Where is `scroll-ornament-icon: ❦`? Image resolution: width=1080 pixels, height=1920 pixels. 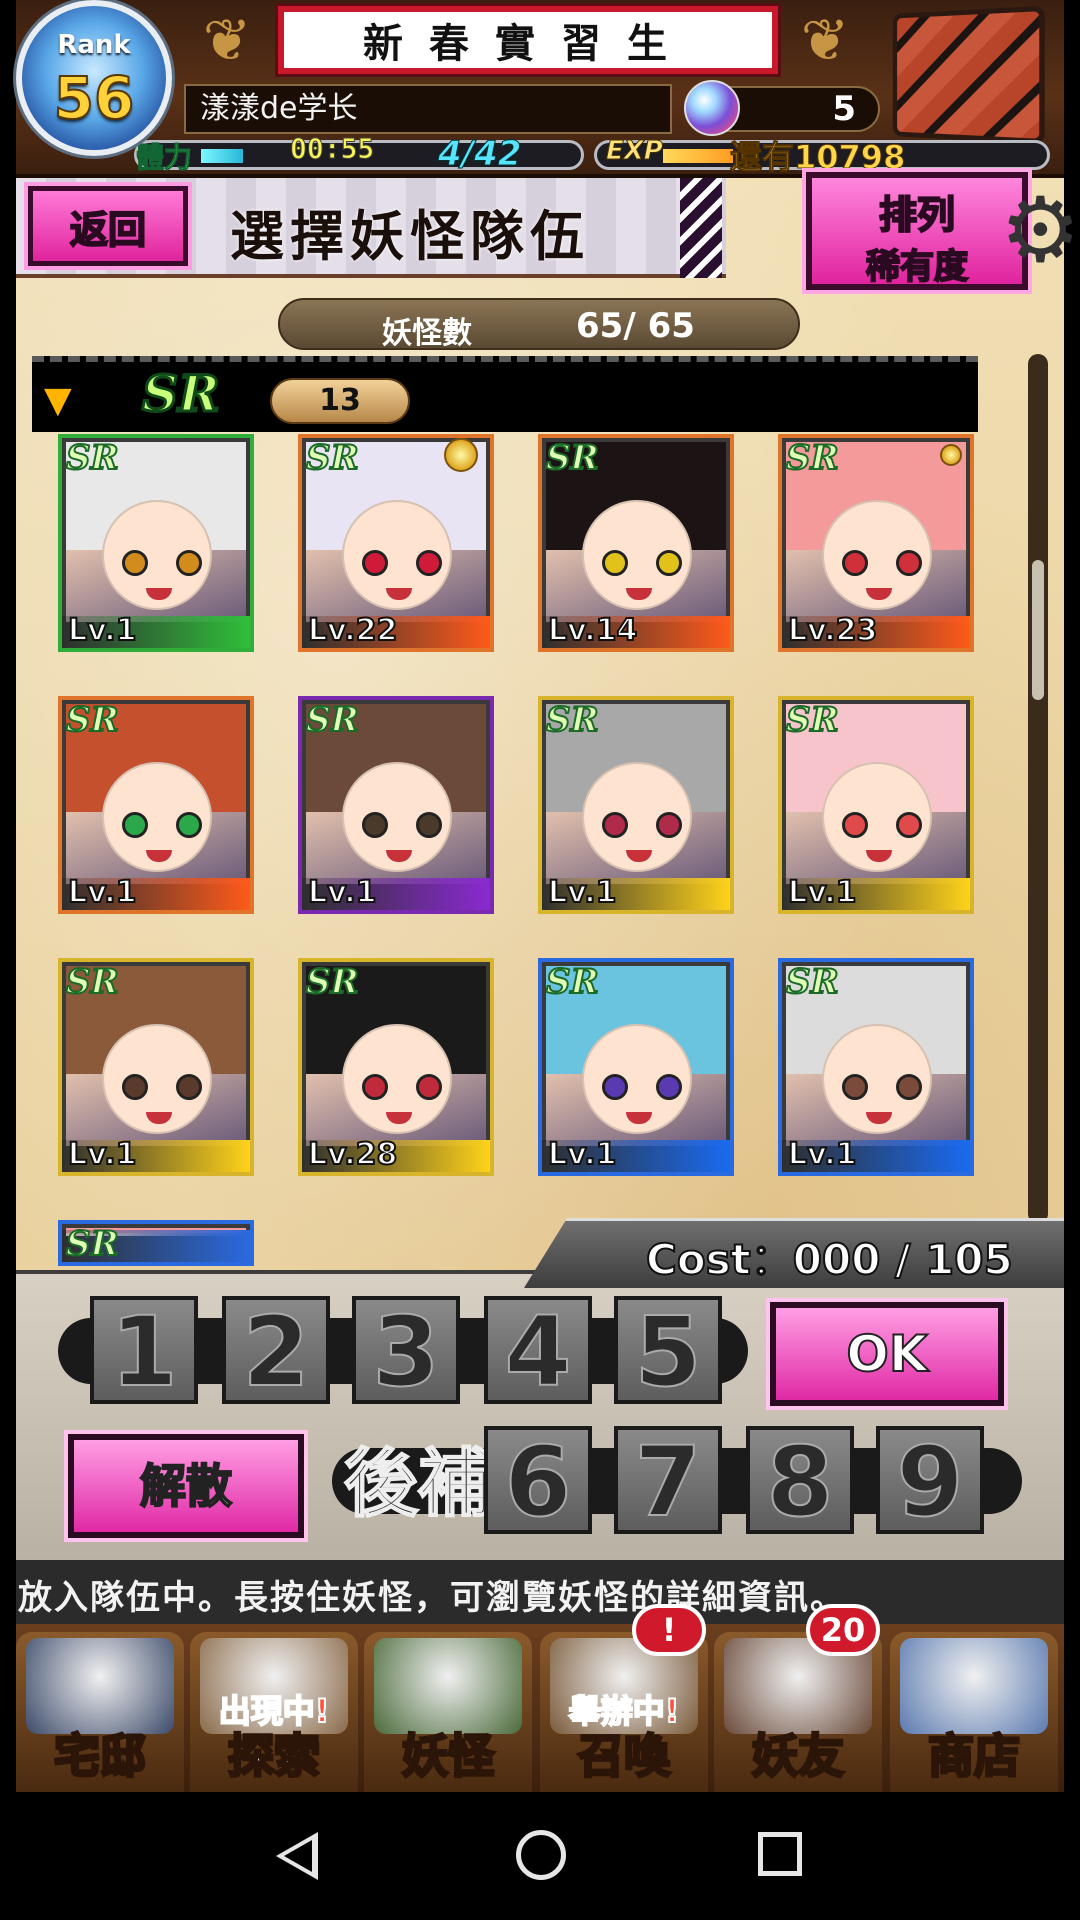
scroll-ornament-icon: ❦ is located at coordinates (825, 40).